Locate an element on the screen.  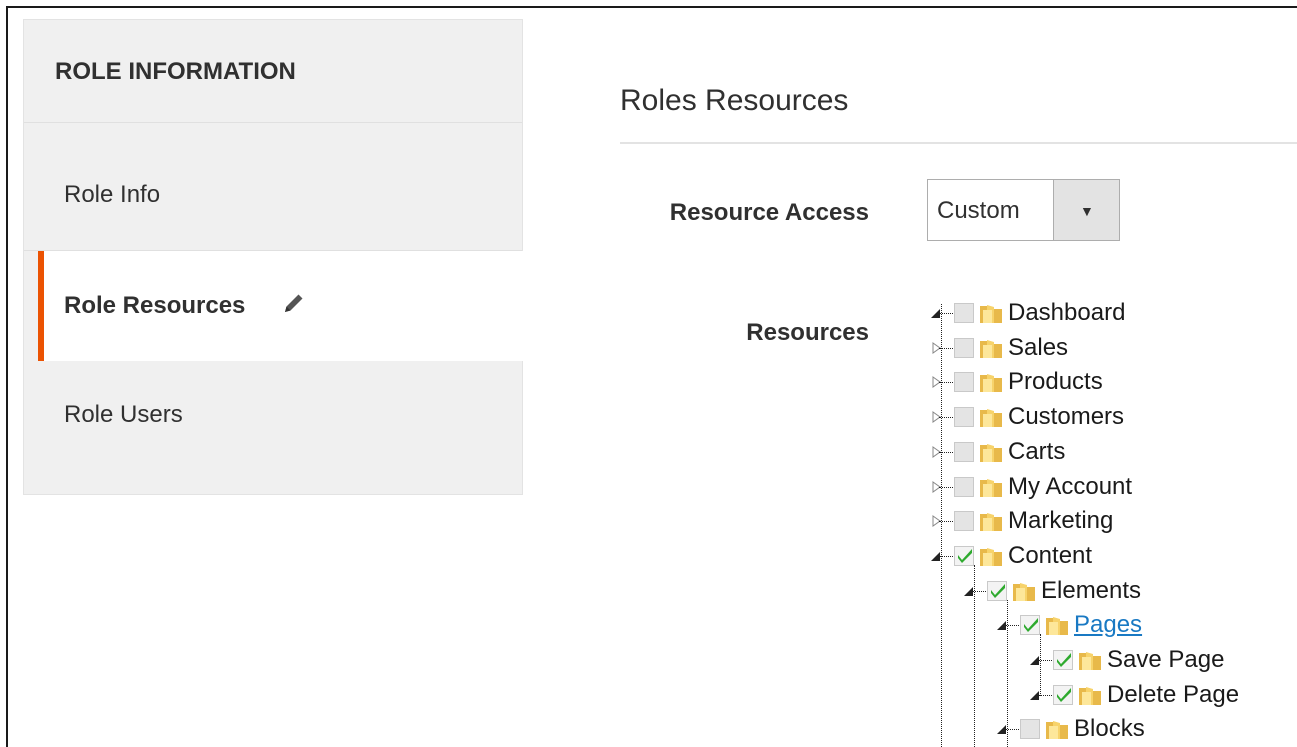
resources-label: Resources is located at coordinates (807, 332).